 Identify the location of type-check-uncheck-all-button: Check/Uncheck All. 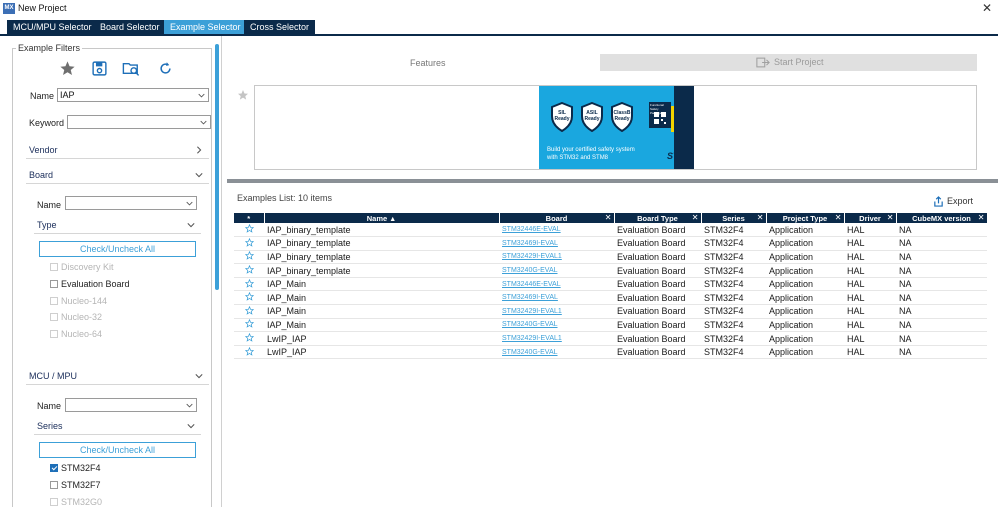
(117, 249).